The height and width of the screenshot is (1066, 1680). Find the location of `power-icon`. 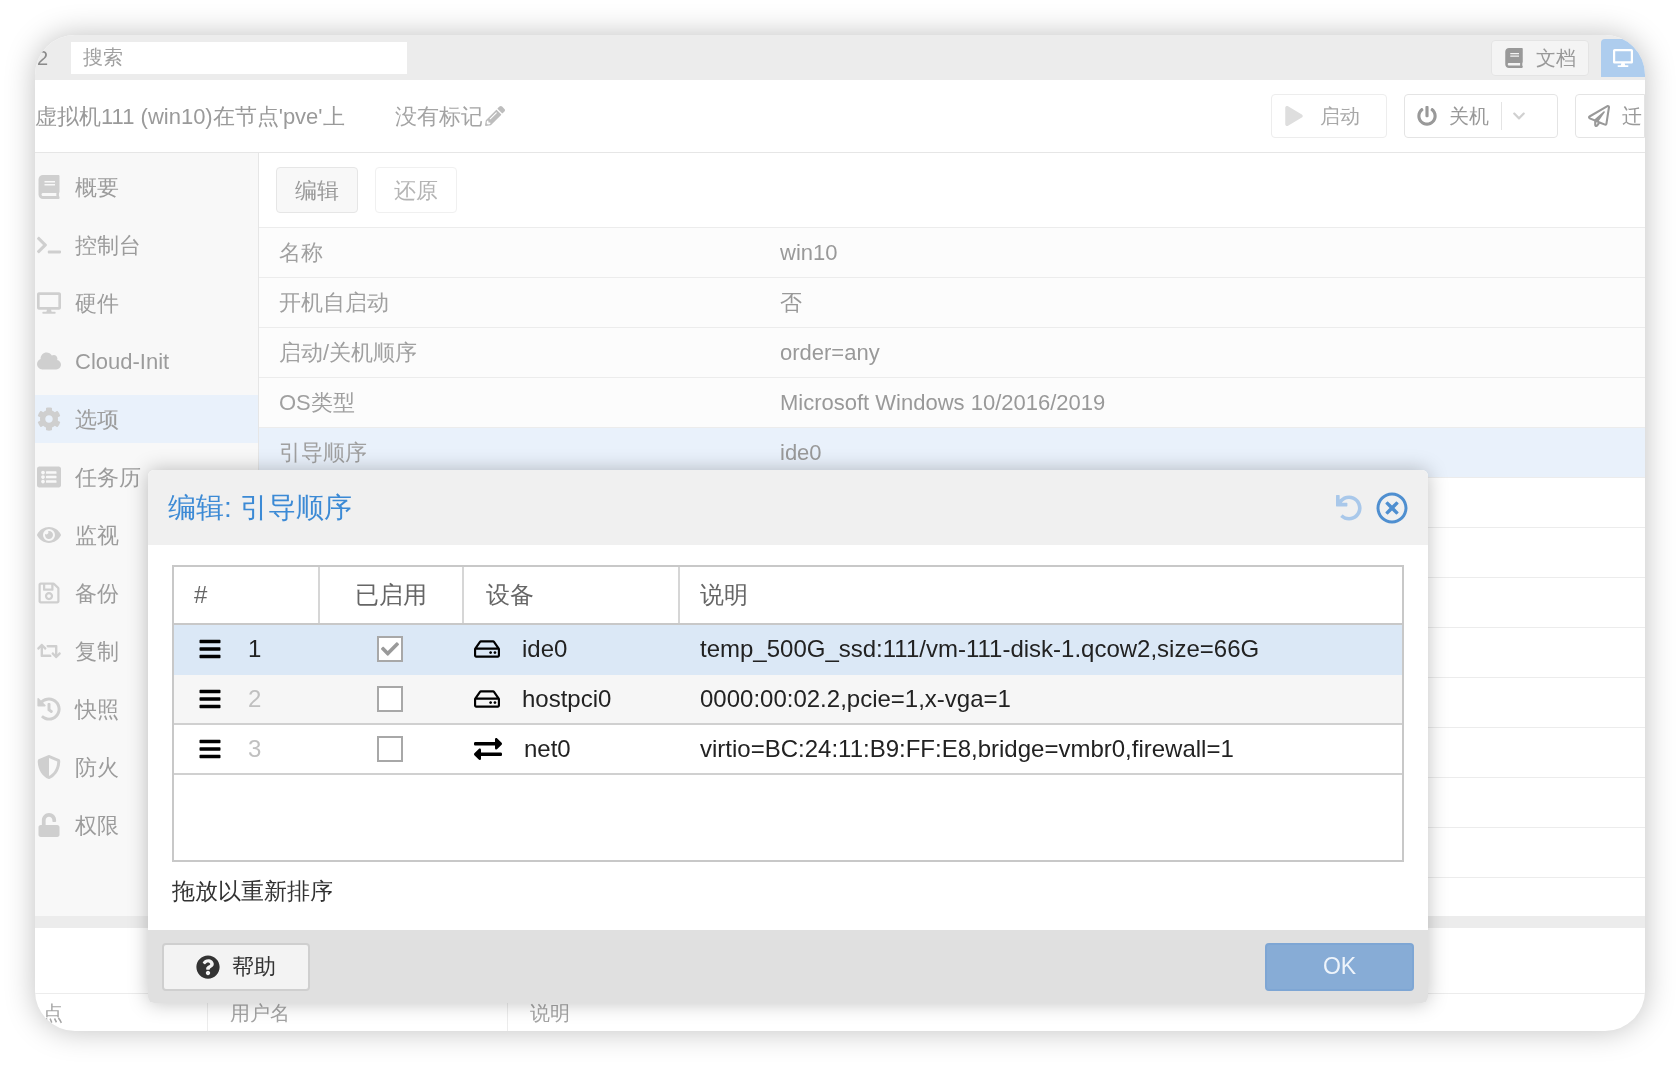

power-icon is located at coordinates (1427, 116).